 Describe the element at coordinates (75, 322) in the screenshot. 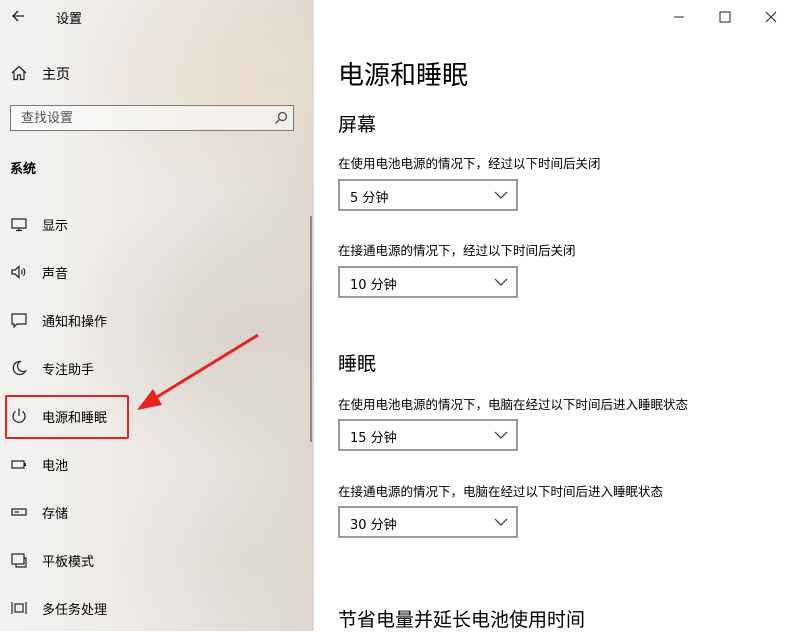

I see `sidebar-item-label: 通知和操作` at that location.